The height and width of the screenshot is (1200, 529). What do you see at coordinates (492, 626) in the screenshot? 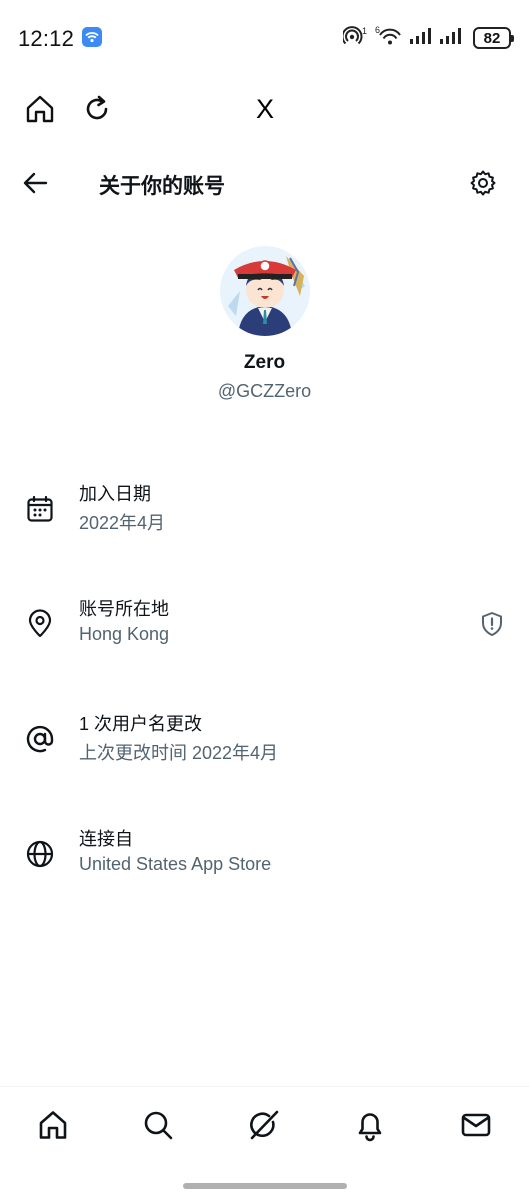
I see `shield-icon` at bounding box center [492, 626].